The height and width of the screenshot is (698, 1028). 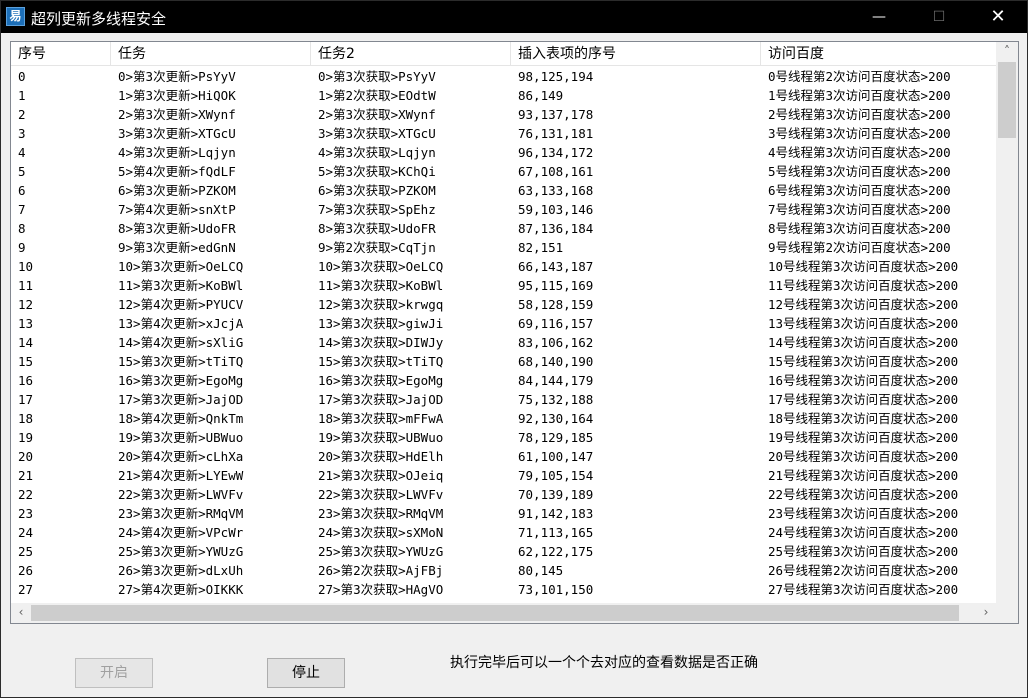 I want to click on row-index-cell: 24, so click(x=26, y=532).